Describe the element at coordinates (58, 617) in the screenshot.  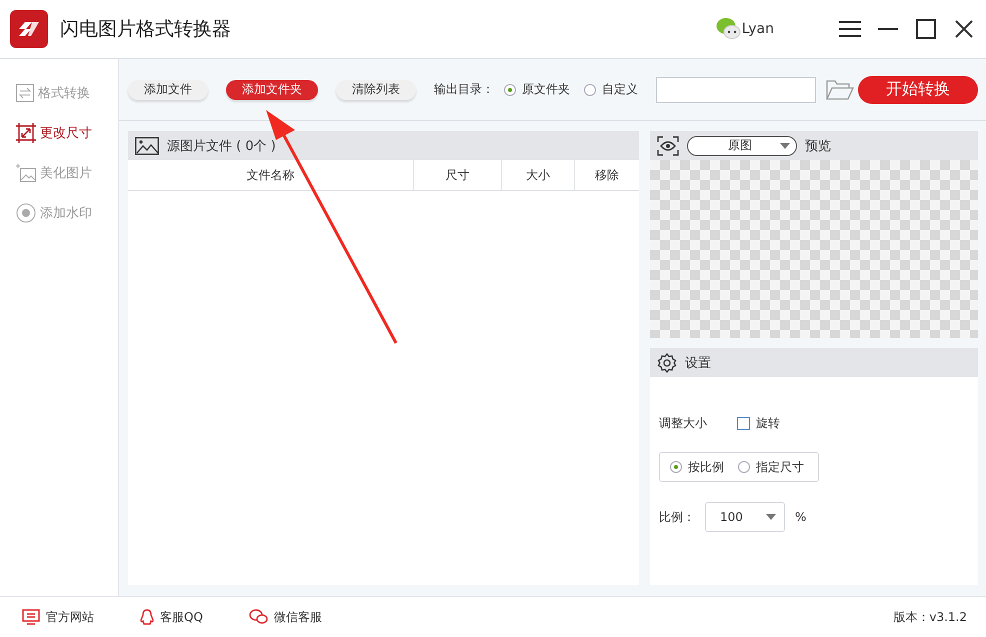
I see `footer-link: 官方网站` at that location.